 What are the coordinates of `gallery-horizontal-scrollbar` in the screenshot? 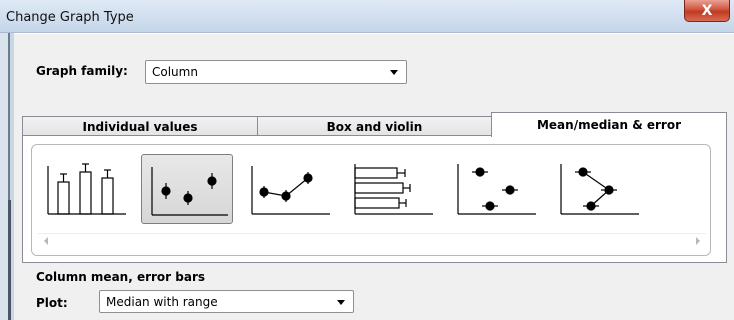 It's located at (372, 241).